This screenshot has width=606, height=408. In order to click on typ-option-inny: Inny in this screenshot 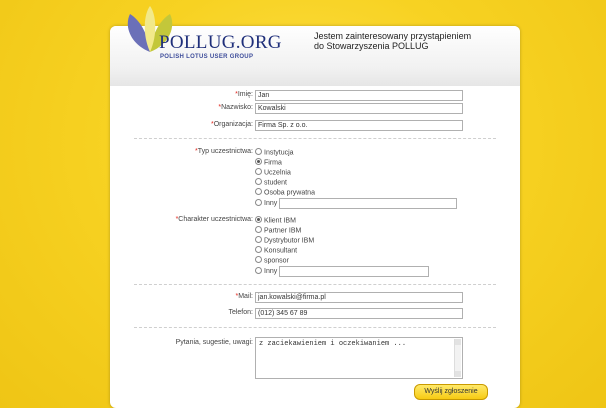, I will do `click(356, 203)`.